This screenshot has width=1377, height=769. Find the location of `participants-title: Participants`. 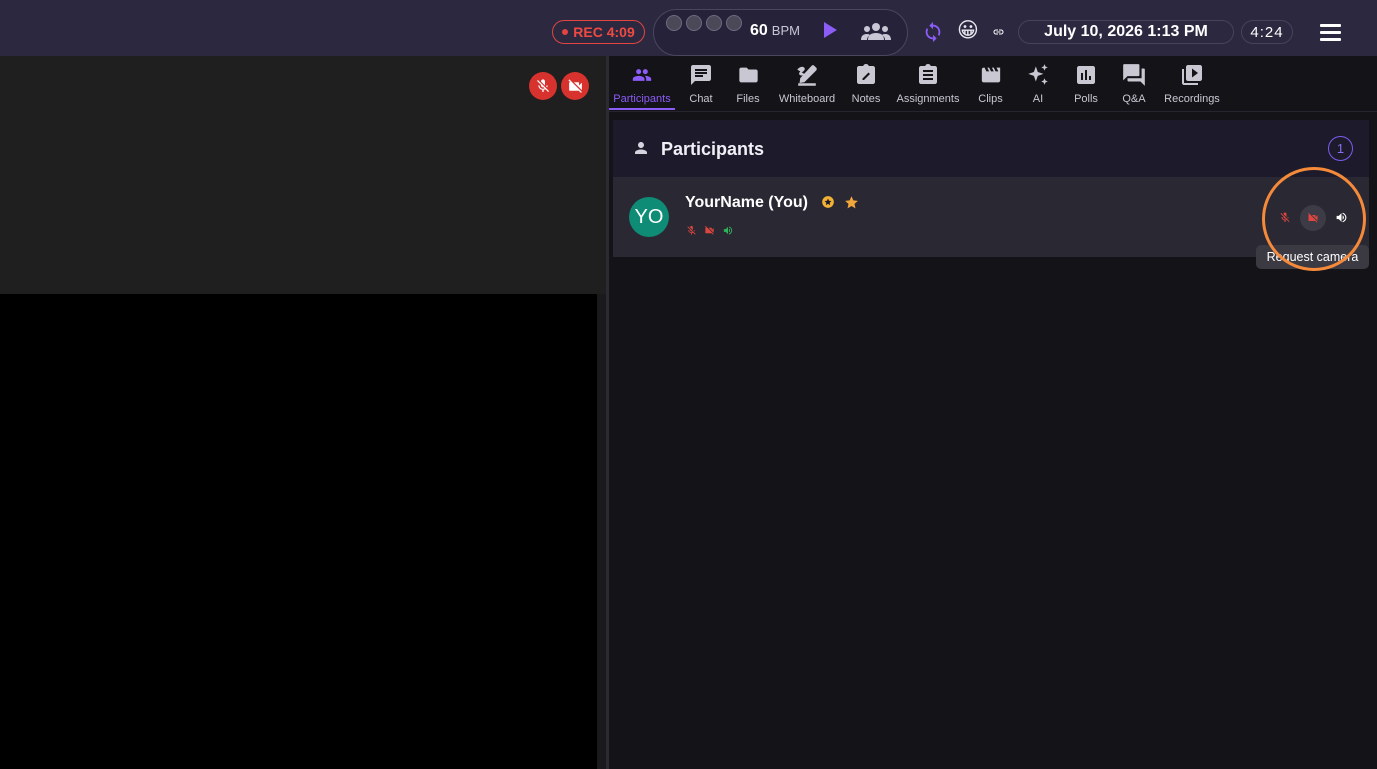

participants-title: Participants is located at coordinates (713, 149).